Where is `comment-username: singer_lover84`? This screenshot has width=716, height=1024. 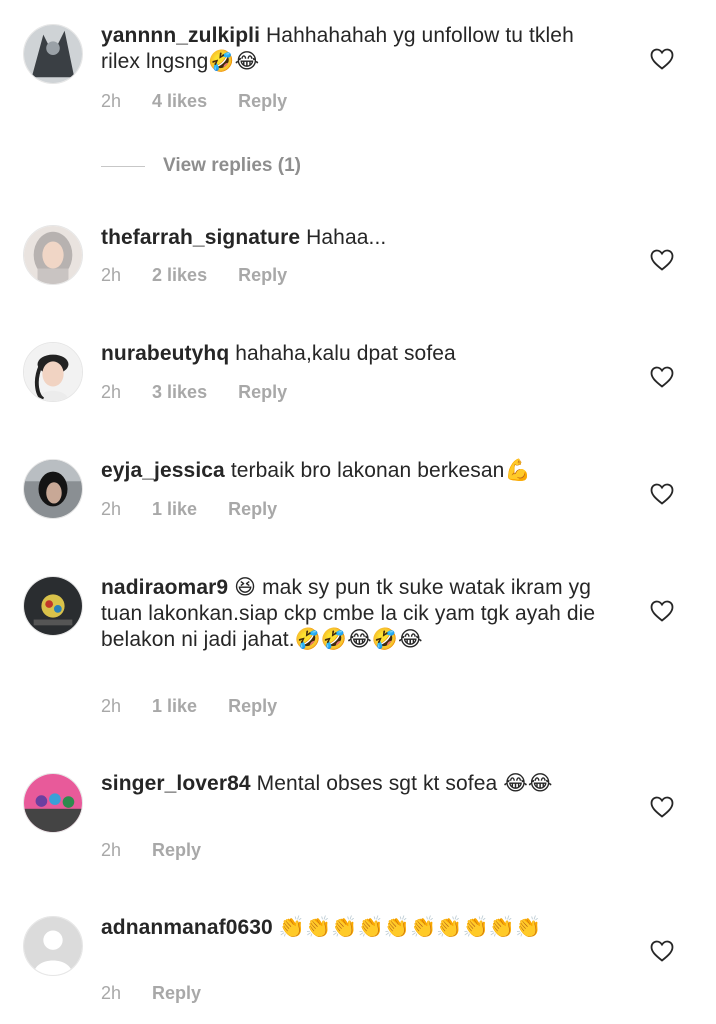
comment-username: singer_lover84 is located at coordinates (176, 783).